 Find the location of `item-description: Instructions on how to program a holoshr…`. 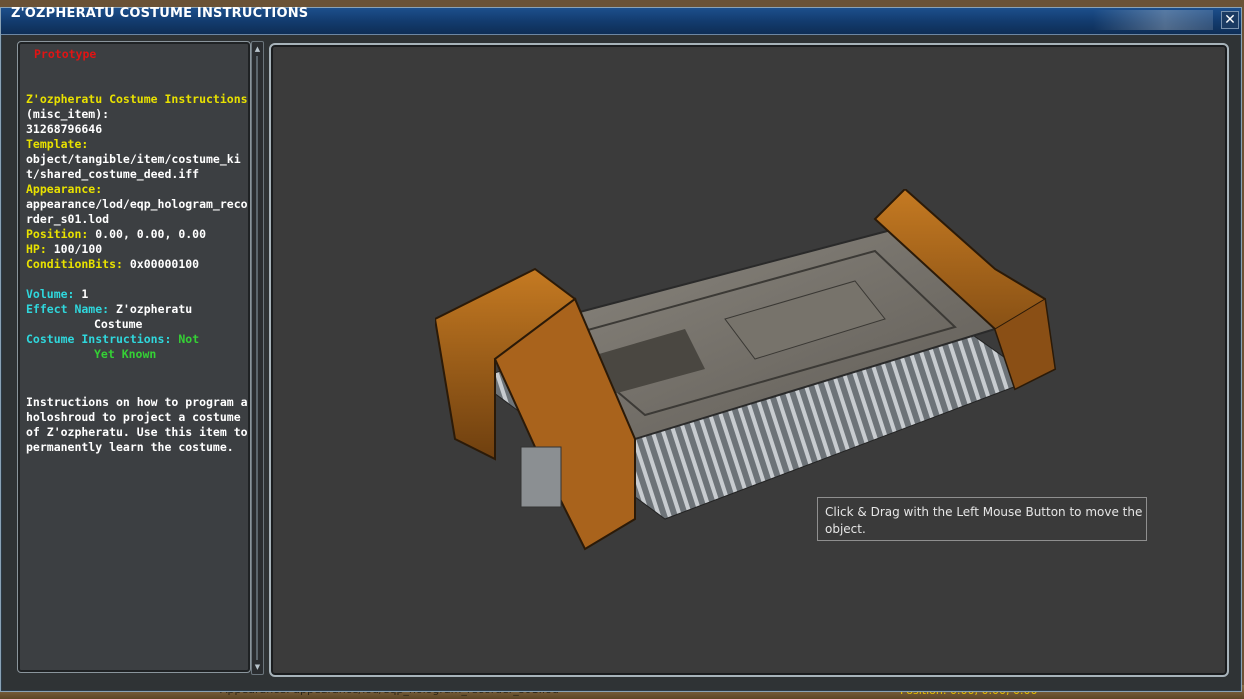

item-description: Instructions on how to program a holoshr… is located at coordinates (137, 424).